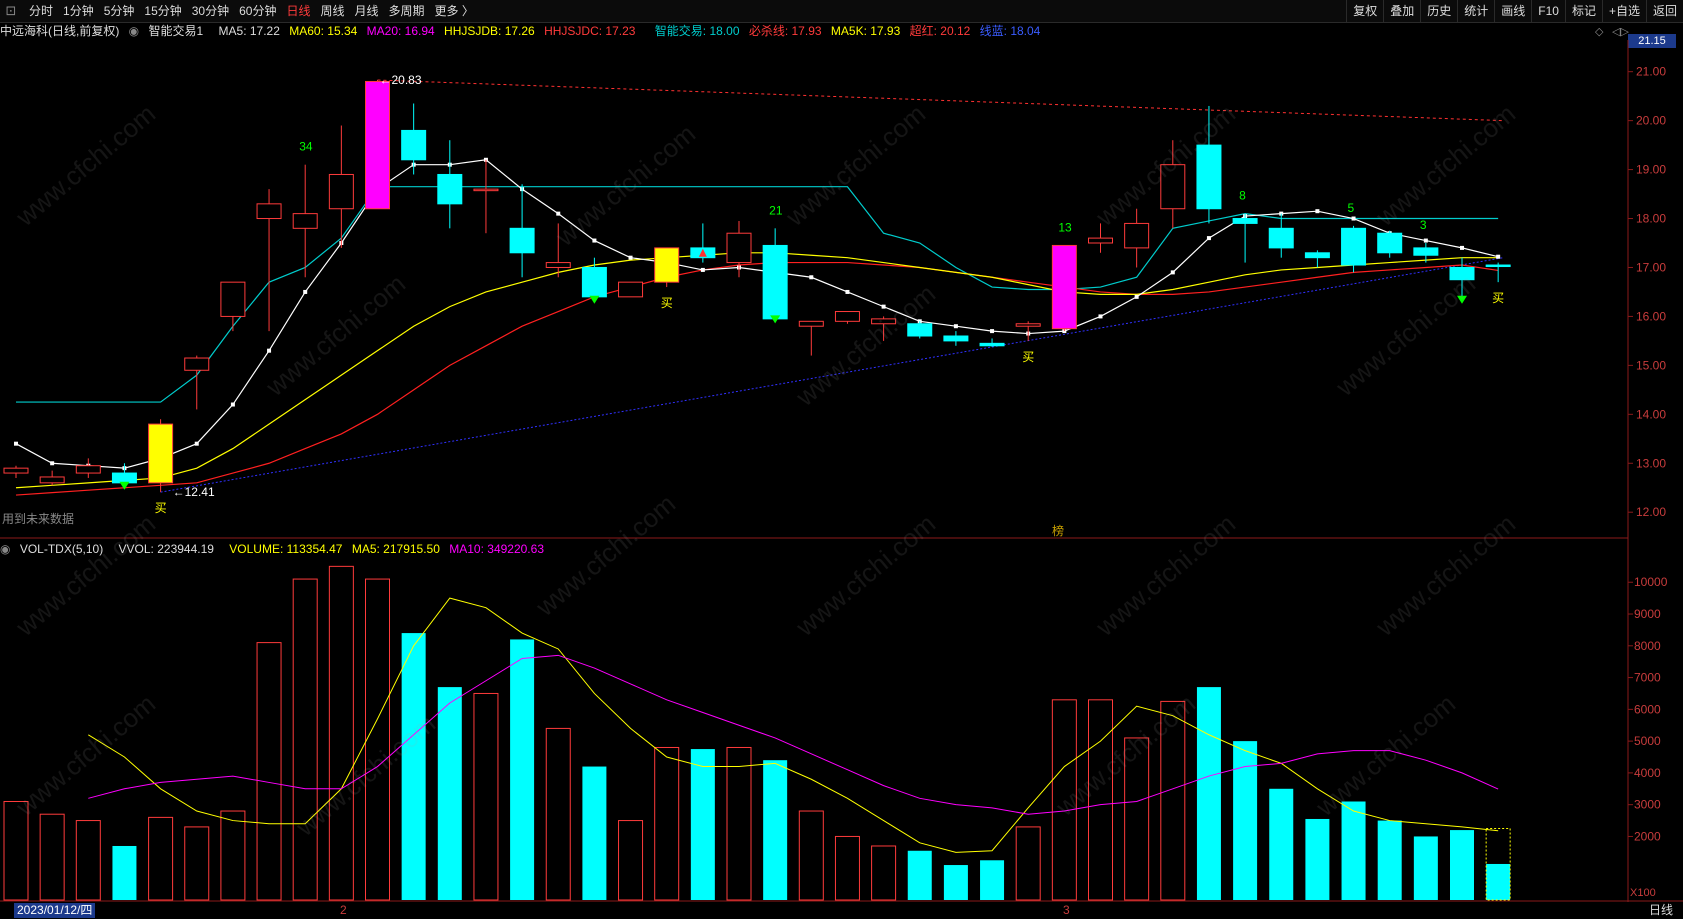  What do you see at coordinates (1364, 11) in the screenshot?
I see `toolbar-button: 复权` at bounding box center [1364, 11].